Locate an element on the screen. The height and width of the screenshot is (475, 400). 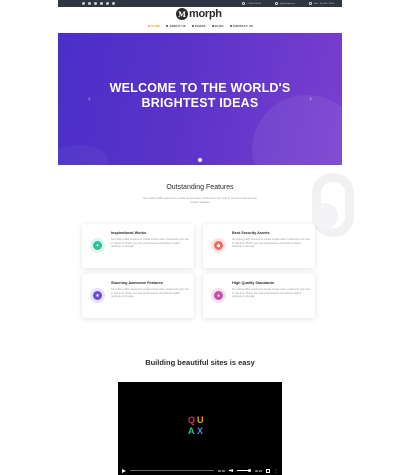
contact-hours: Mon - Sat 9:00 - 18:00 is located at coordinates (321, 3).